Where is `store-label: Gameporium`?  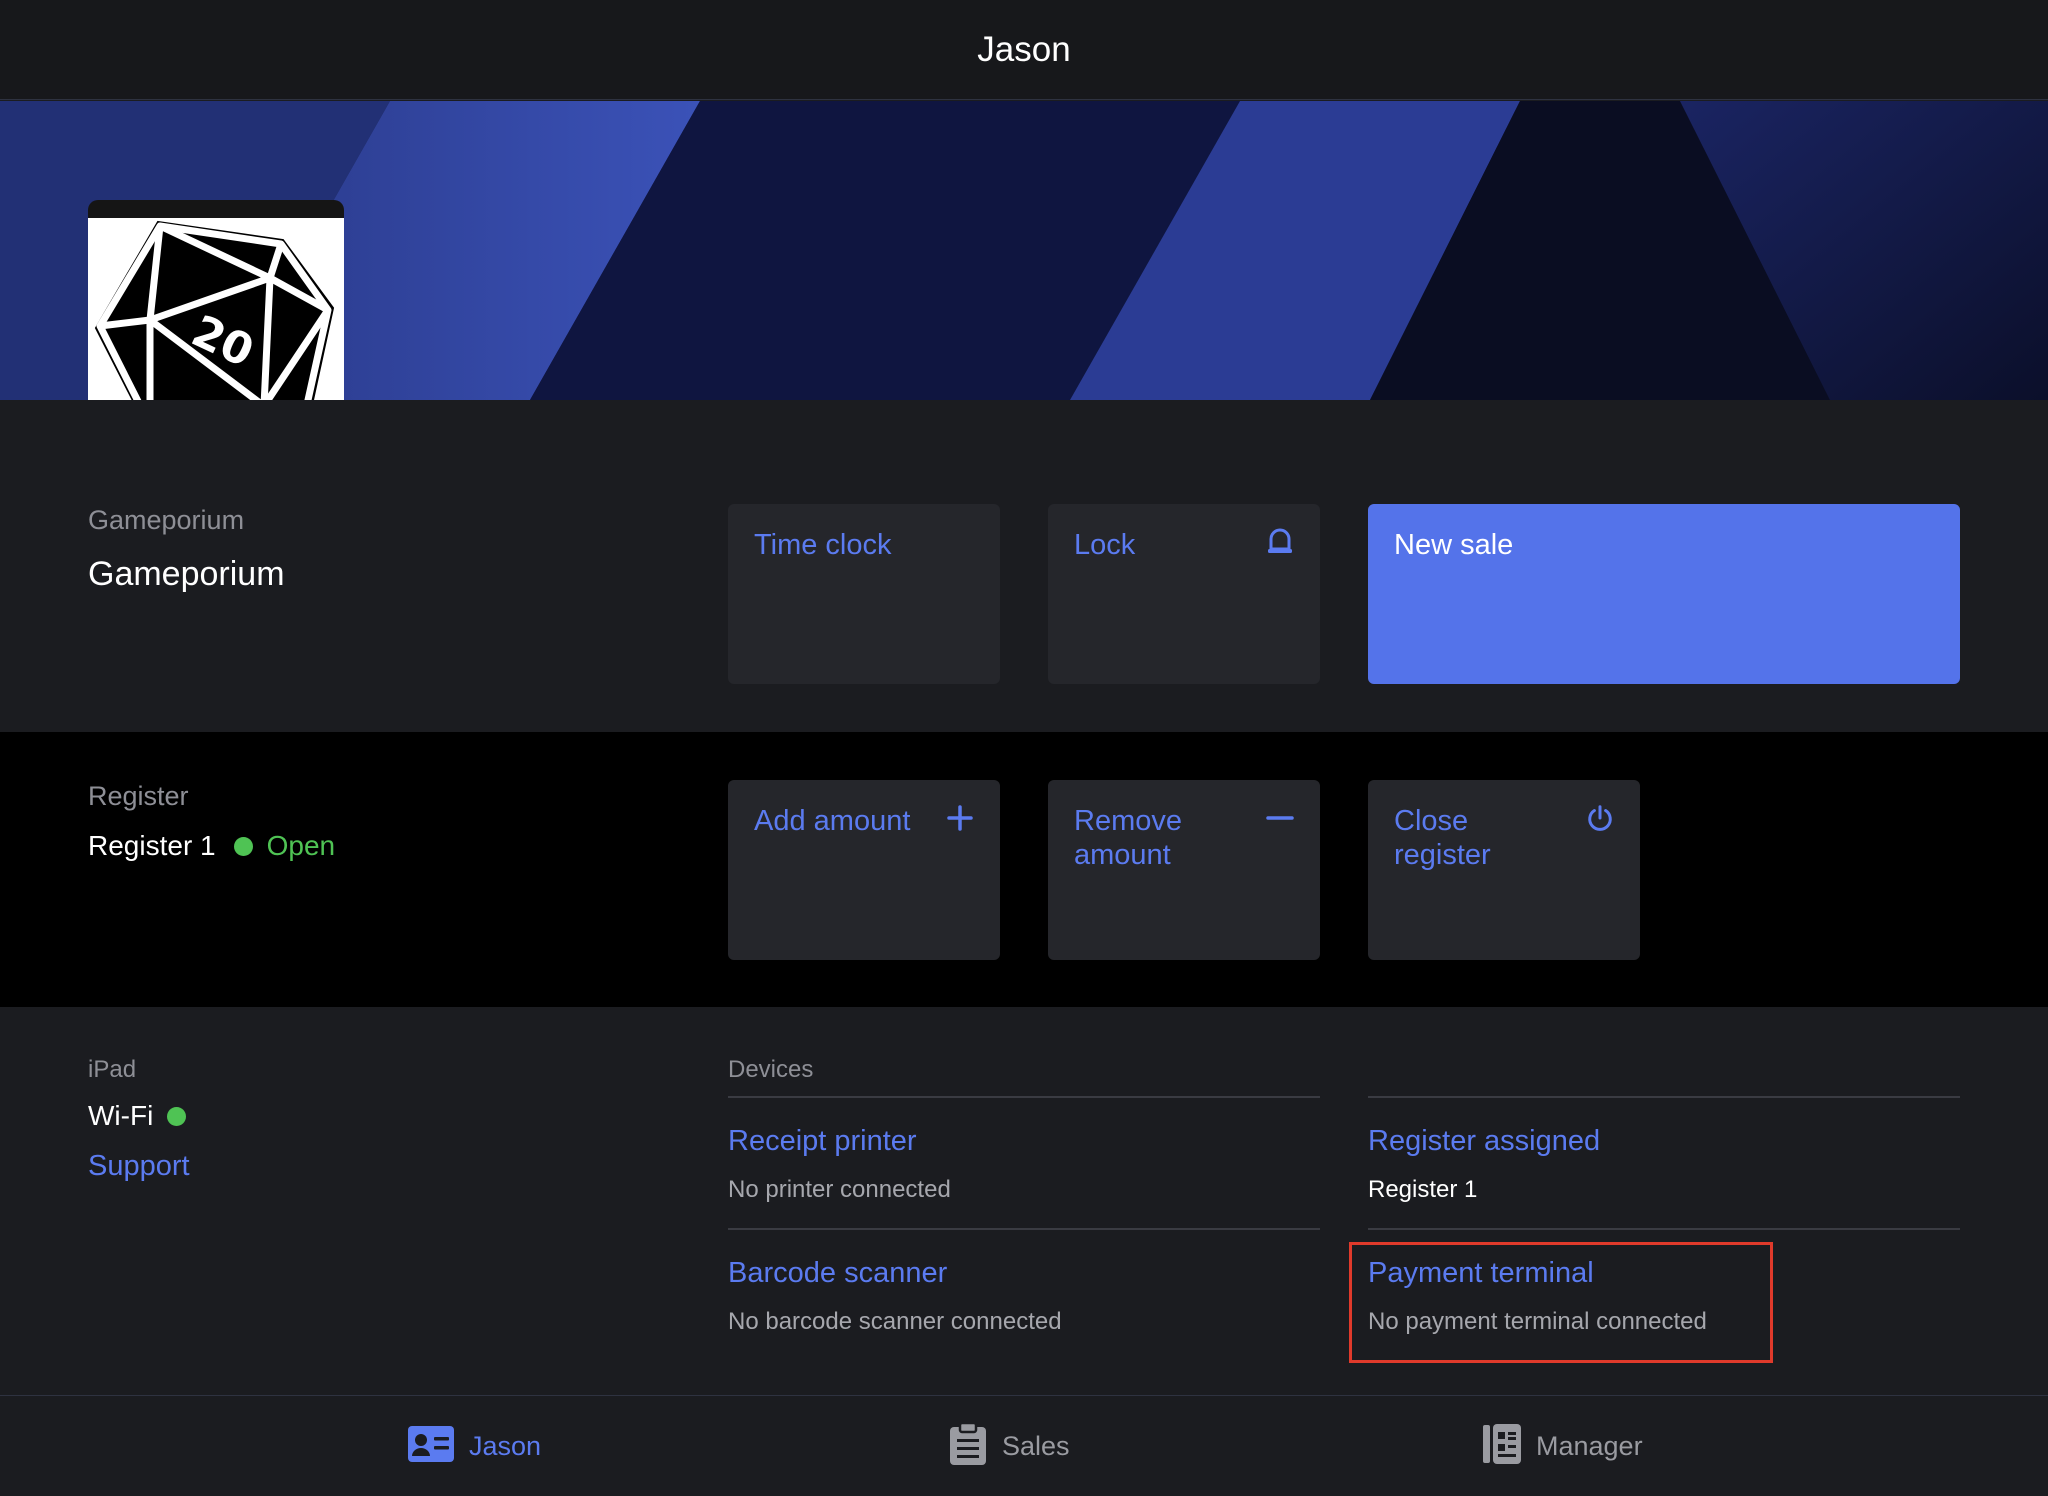
store-label: Gameporium is located at coordinates (166, 520).